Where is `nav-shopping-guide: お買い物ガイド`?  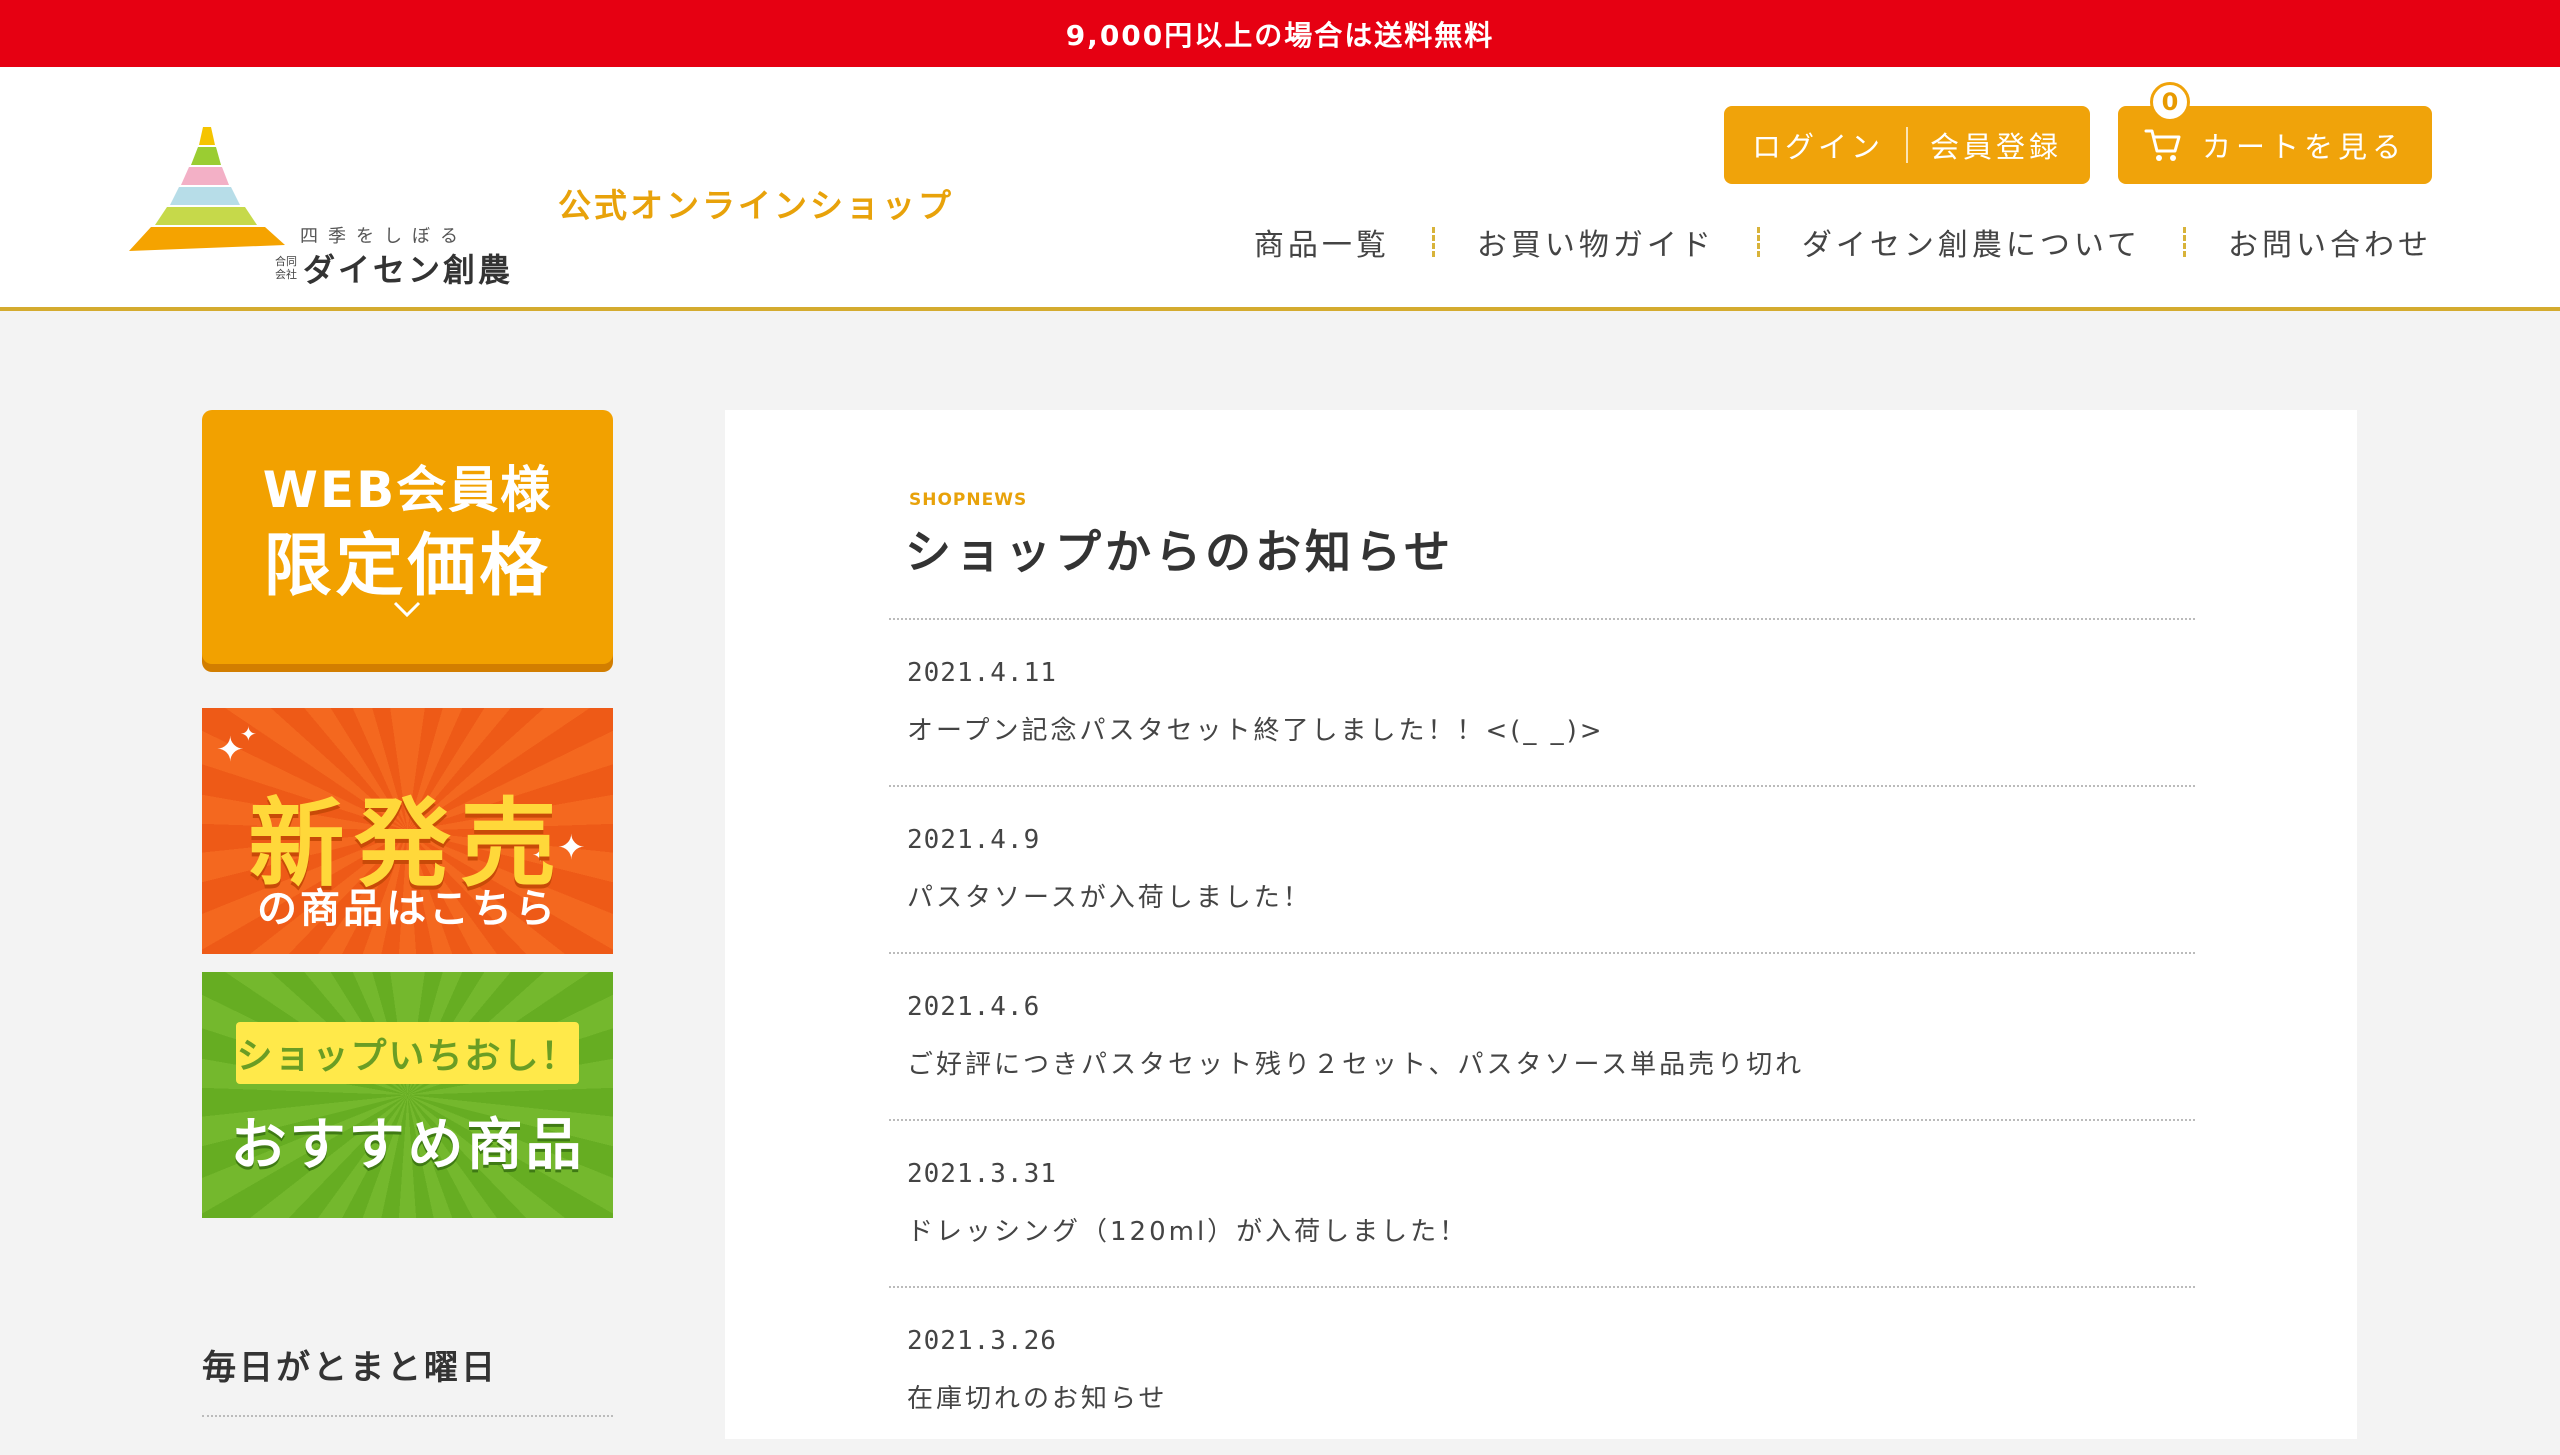
nav-shopping-guide: お買い物ガイド is located at coordinates (1596, 242).